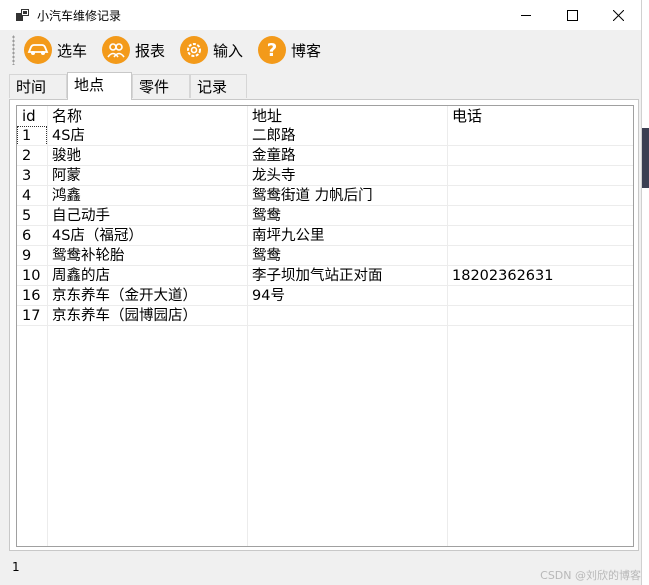  Describe the element at coordinates (55, 50) in the screenshot. I see `select-car-button: 选车` at that location.